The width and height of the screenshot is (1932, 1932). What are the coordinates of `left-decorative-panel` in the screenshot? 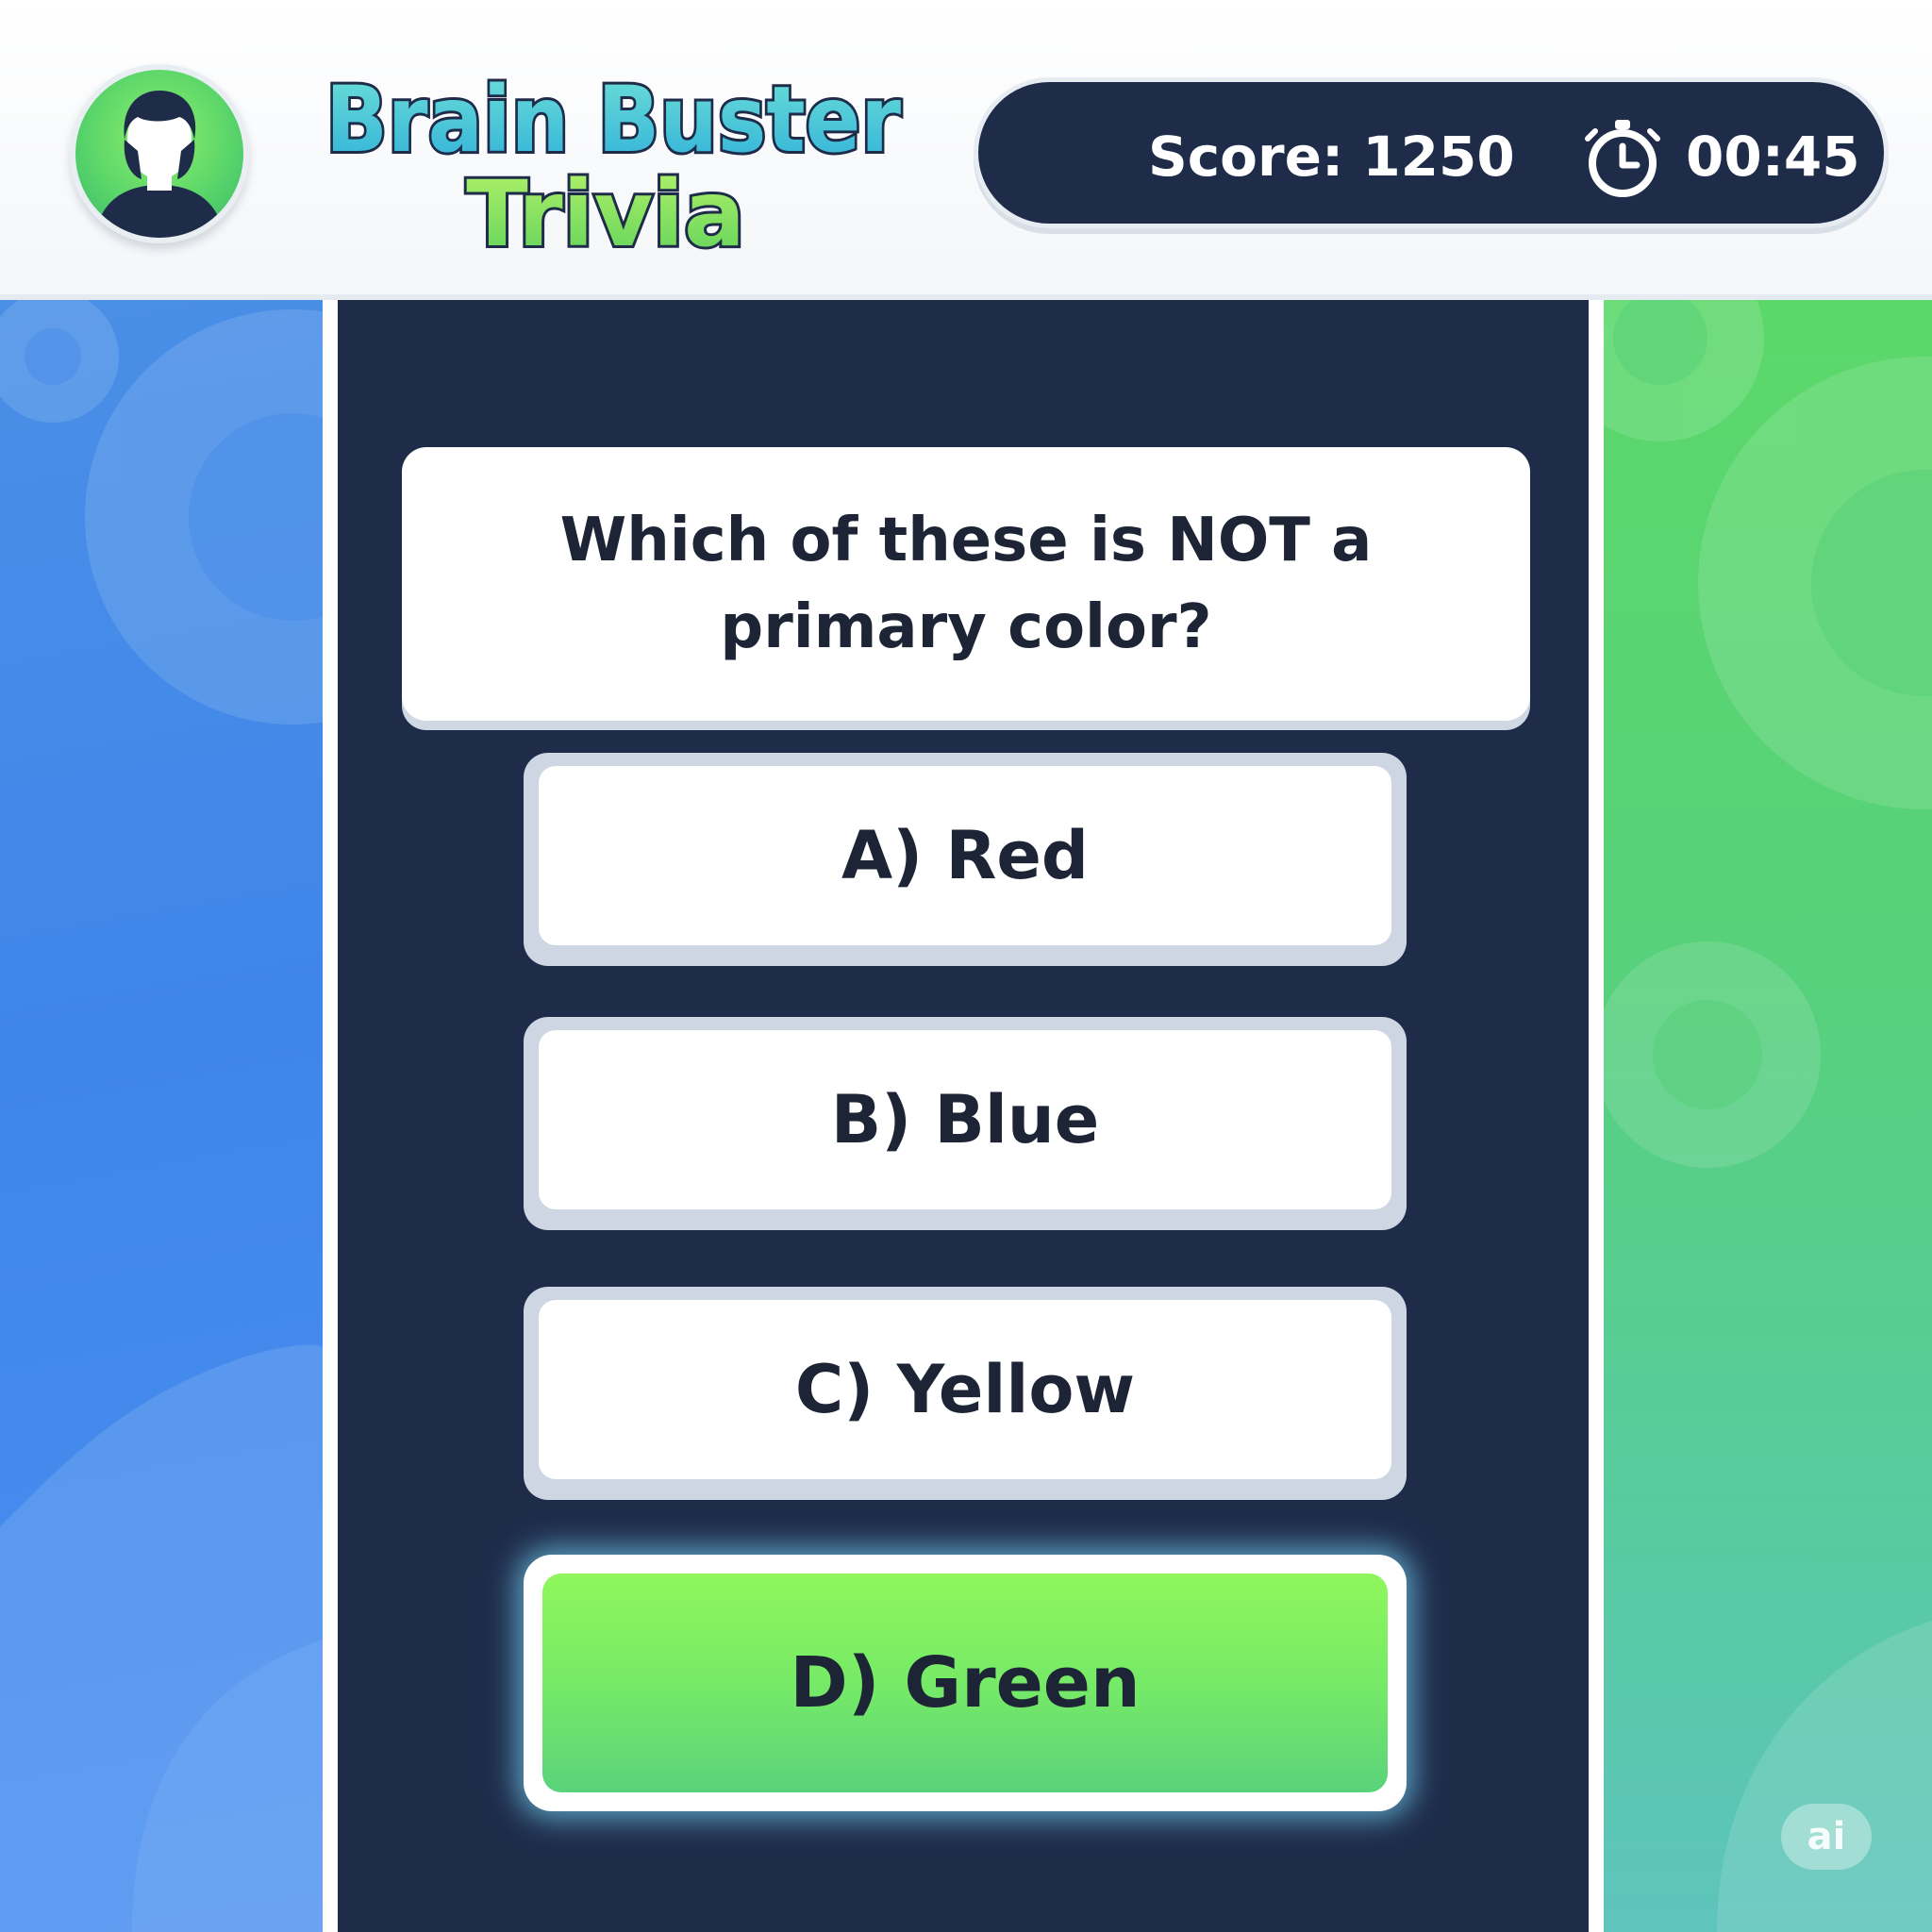 It's located at (161, 1116).